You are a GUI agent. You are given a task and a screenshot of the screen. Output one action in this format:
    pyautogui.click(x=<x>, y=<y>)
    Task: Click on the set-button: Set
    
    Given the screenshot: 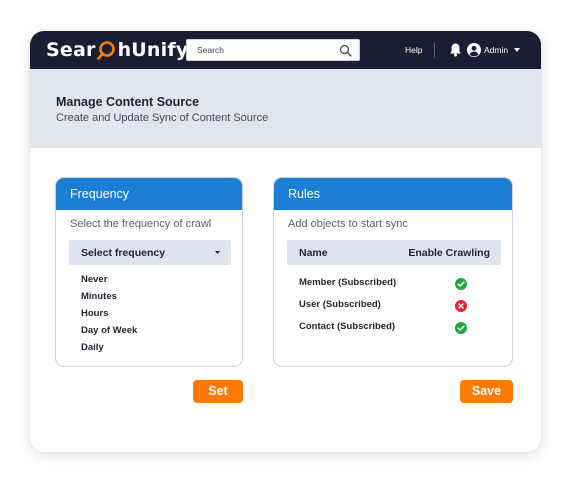 What is the action you would take?
    pyautogui.click(x=218, y=391)
    